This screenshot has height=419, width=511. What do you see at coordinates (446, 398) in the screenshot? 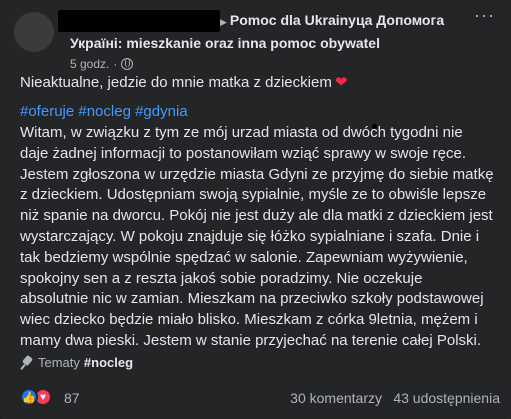
I see `shares-count: 43 udostępnienia` at bounding box center [446, 398].